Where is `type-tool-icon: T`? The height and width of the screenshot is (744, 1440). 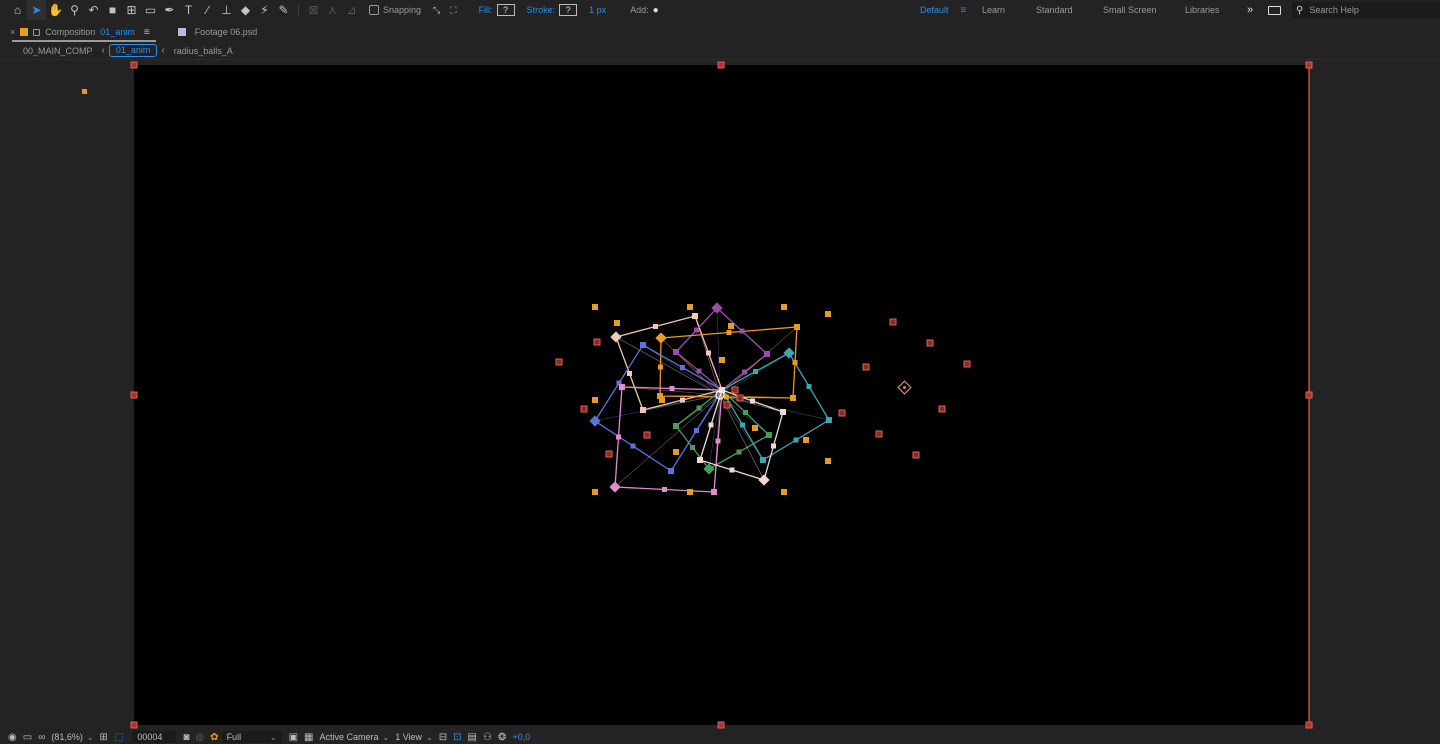 type-tool-icon: T is located at coordinates (188, 10).